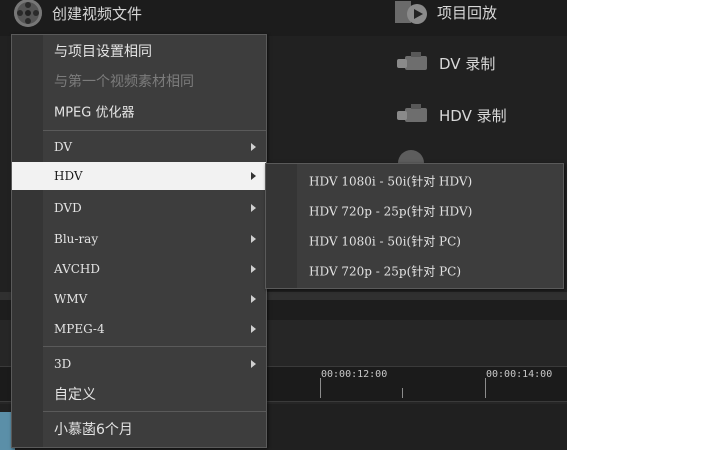 The height and width of the screenshot is (450, 720). What do you see at coordinates (79, 329) in the screenshot?
I see `menu-item-label: MPEG-4` at bounding box center [79, 329].